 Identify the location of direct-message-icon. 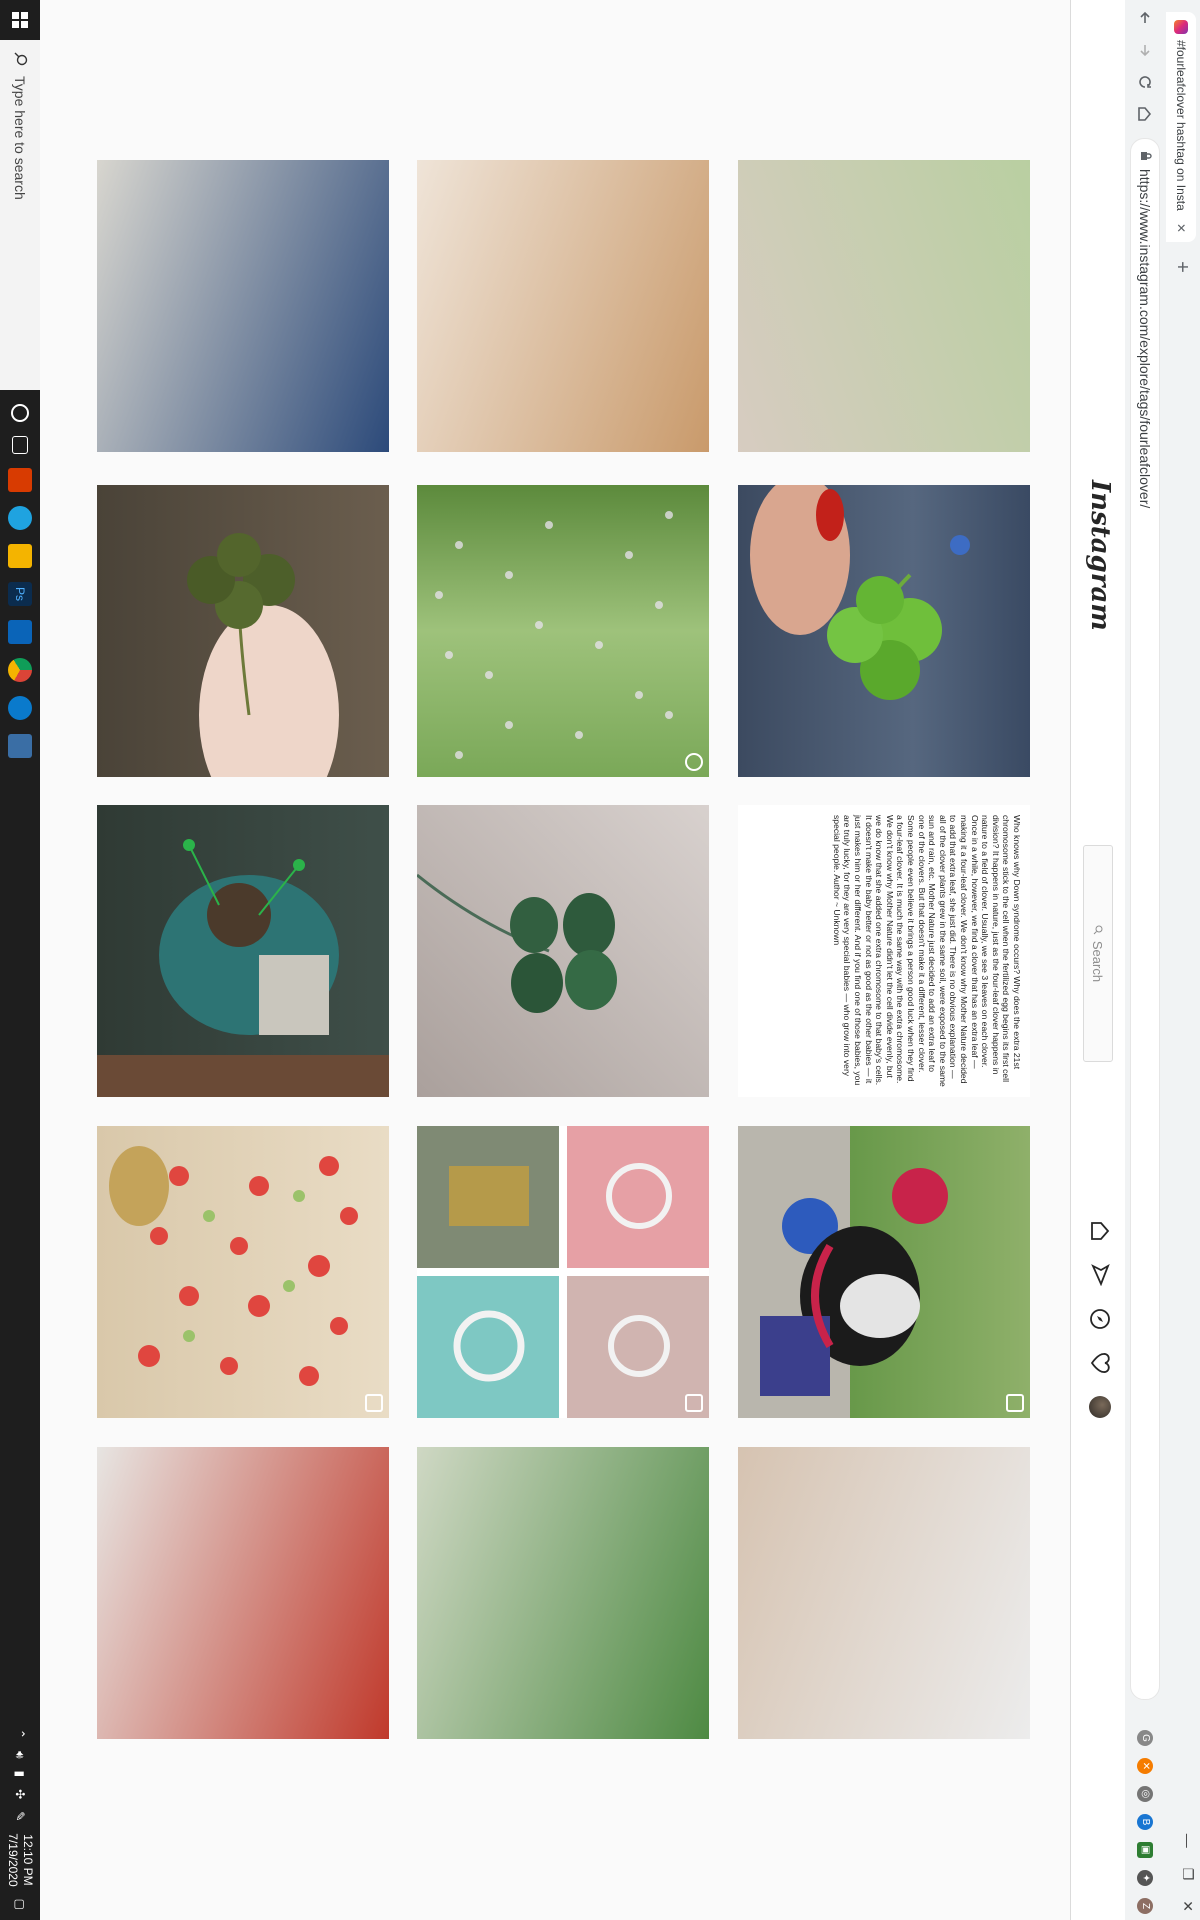
(1097, 1275).